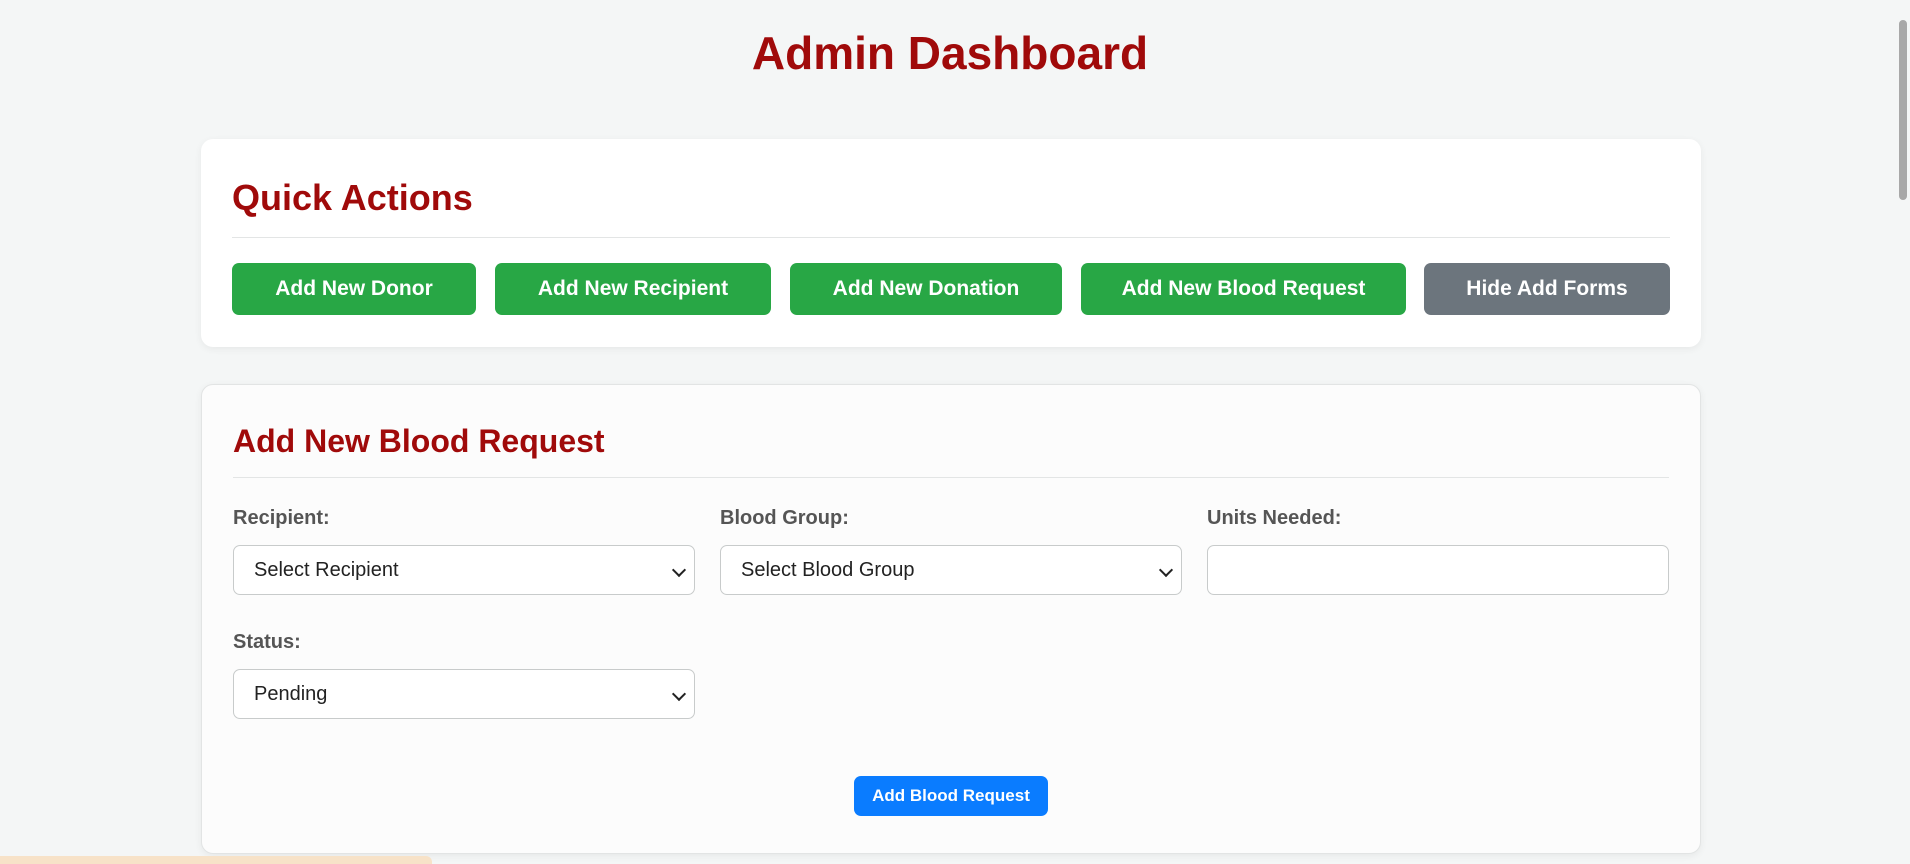 This screenshot has height=864, width=1910. Describe the element at coordinates (633, 289) in the screenshot. I see `add-new-recipient-button: Add New Recipient` at that location.